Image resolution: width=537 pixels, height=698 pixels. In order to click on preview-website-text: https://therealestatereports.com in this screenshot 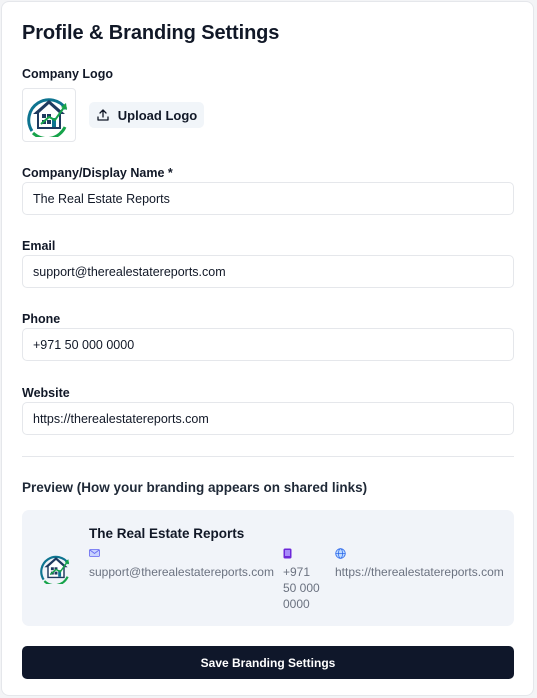, I will do `click(419, 572)`.